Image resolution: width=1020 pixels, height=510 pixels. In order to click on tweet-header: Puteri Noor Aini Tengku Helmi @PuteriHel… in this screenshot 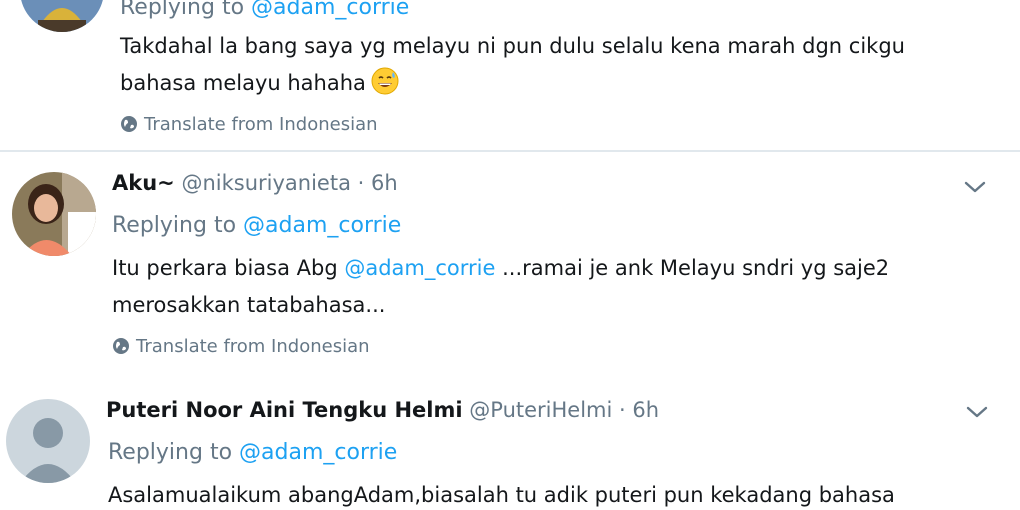, I will do `click(382, 410)`.